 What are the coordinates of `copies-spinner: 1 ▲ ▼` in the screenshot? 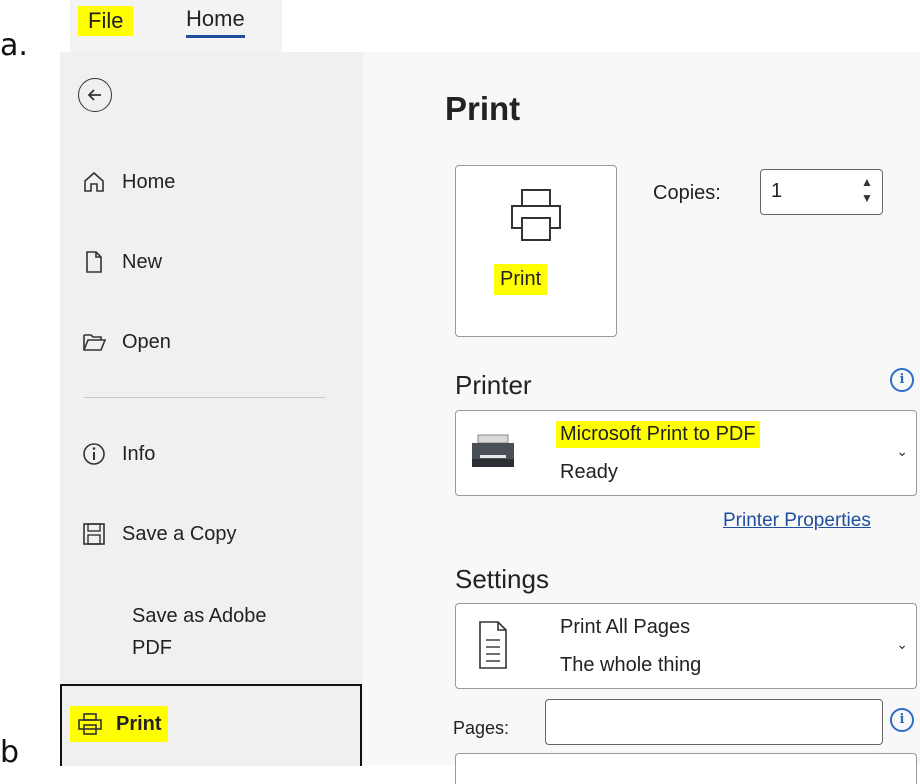 It's located at (821, 192).